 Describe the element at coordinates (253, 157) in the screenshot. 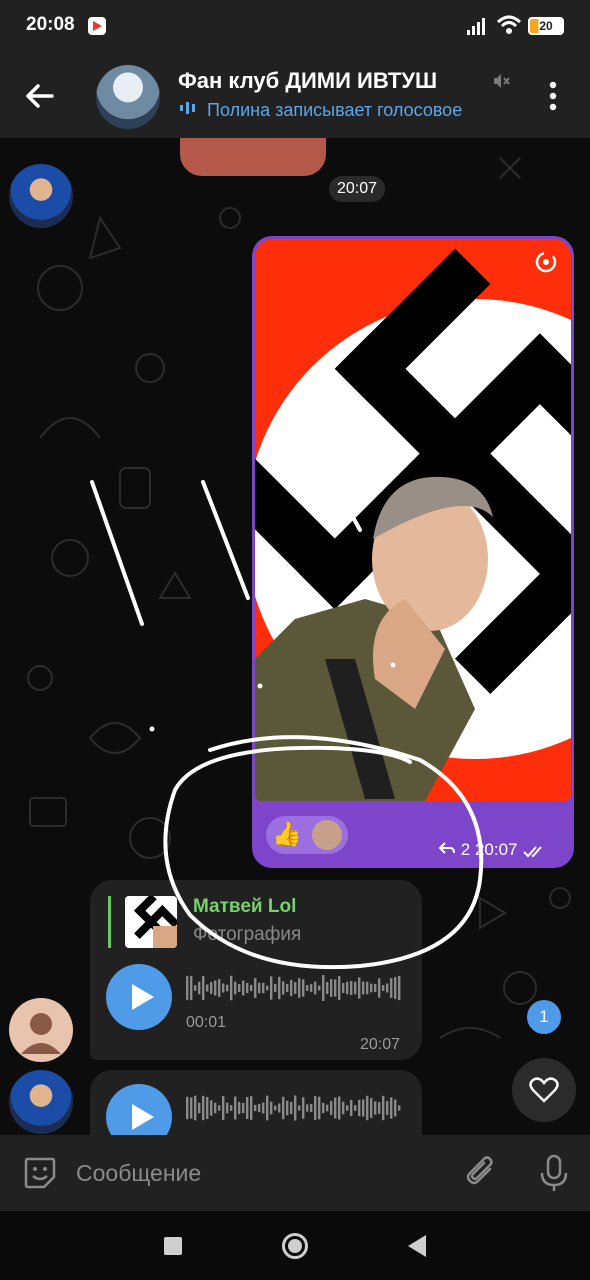

I see `previous-photo-fragment` at that location.